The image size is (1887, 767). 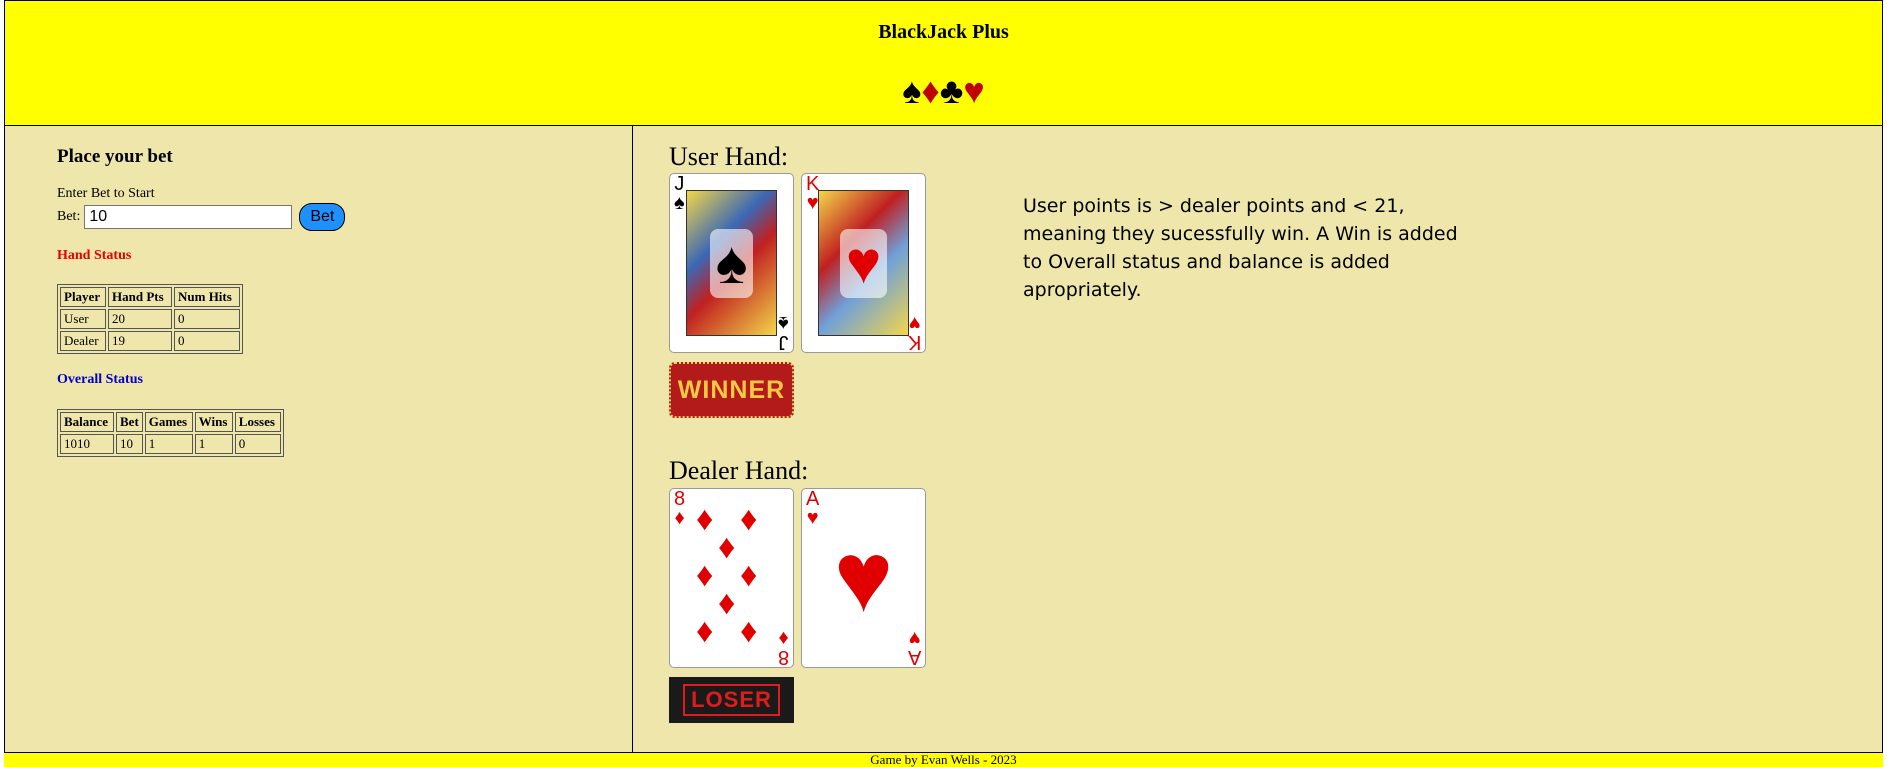 I want to click on king-face-art: ♥, so click(x=863, y=263).